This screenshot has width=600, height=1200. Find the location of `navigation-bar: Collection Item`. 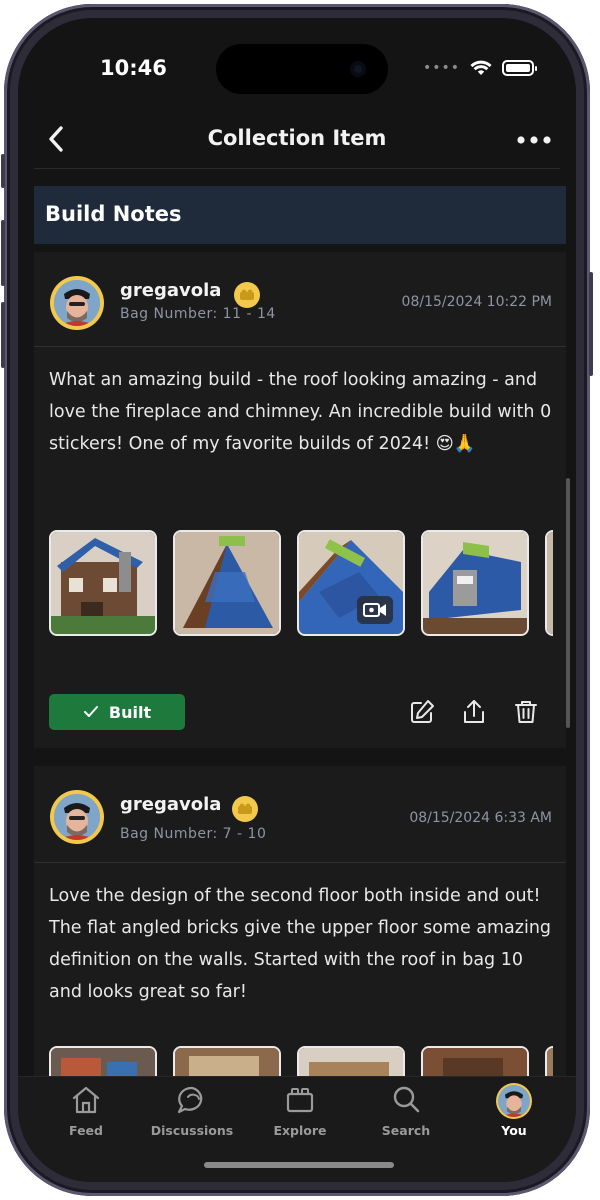

navigation-bar: Collection Item is located at coordinates (297, 142).